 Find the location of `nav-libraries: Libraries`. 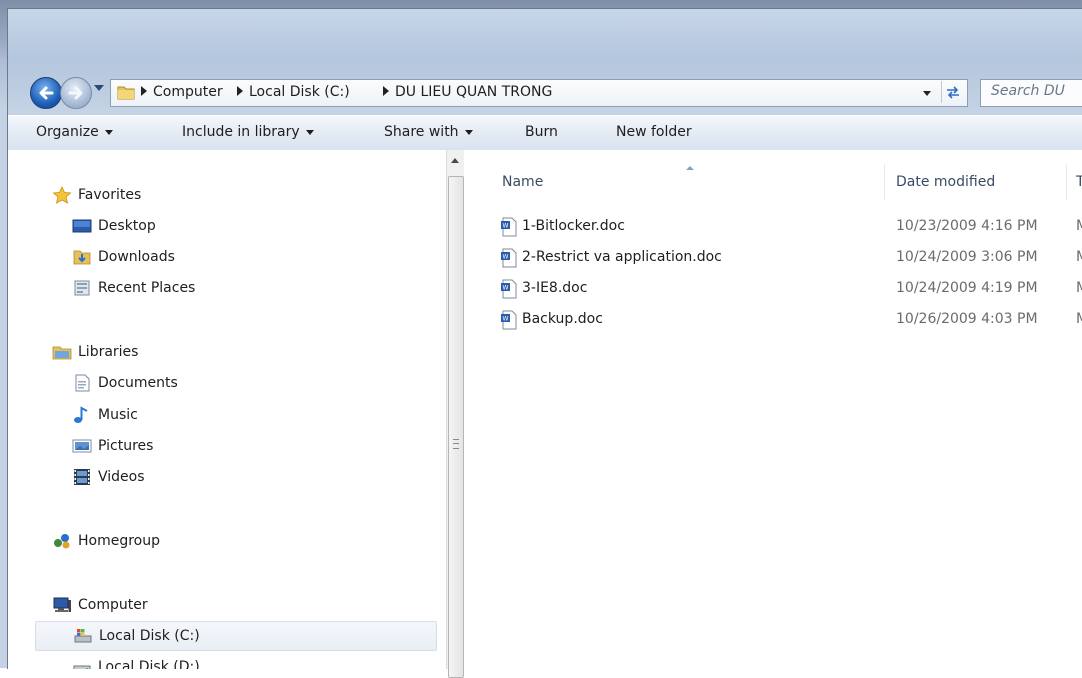

nav-libraries: Libraries is located at coordinates (95, 352).